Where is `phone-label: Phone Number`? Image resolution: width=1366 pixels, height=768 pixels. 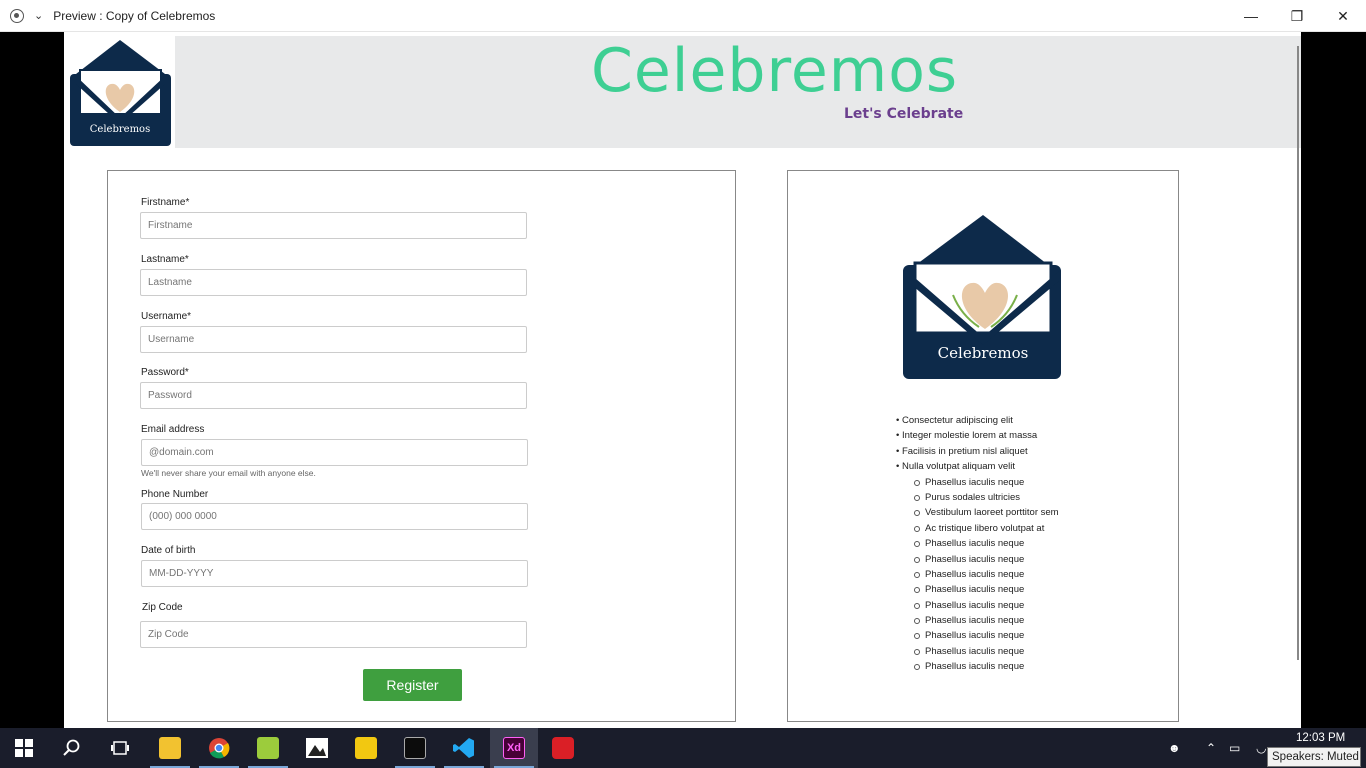
phone-label: Phone Number is located at coordinates (175, 494).